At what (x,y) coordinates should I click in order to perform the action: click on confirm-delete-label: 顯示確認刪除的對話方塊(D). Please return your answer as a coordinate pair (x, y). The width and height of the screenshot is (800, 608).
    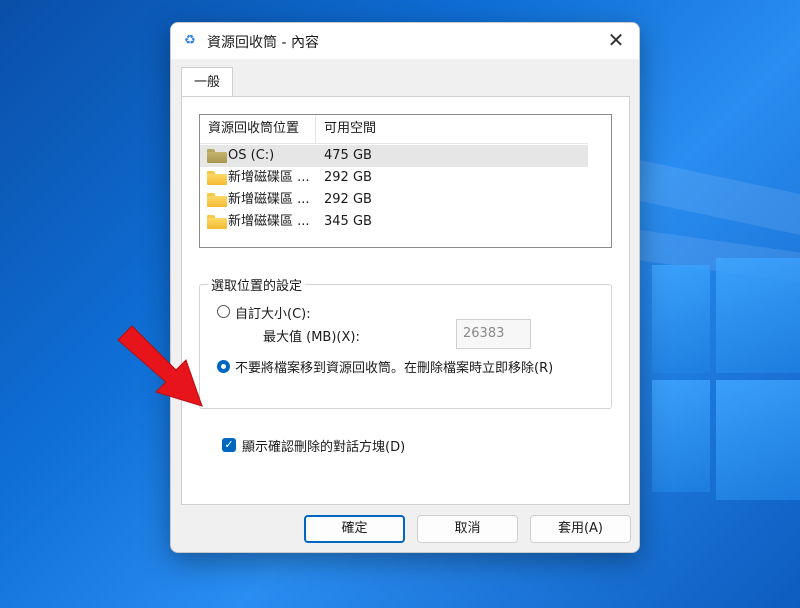
    Looking at the image, I should click on (323, 445).